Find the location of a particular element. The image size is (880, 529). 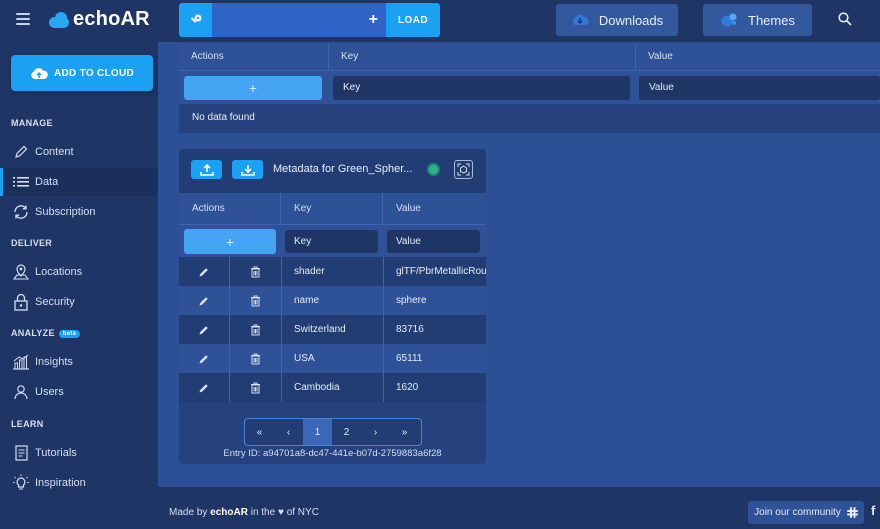

trash-icon is located at coordinates (255, 329).